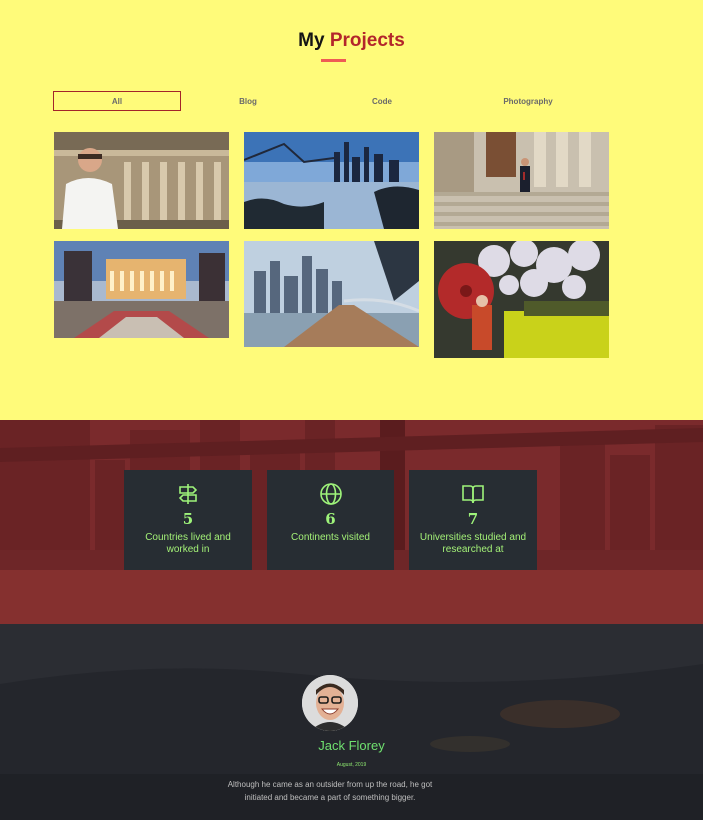 This screenshot has width=703, height=820. Describe the element at coordinates (367, 40) in the screenshot. I see `title-accent: Projects` at that location.